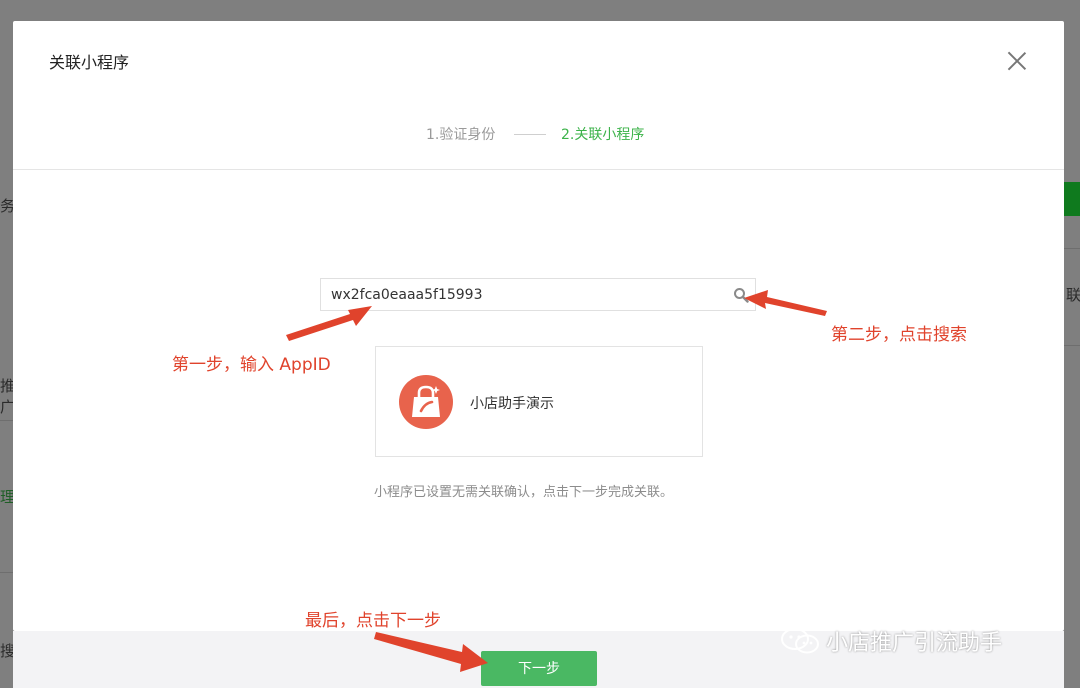 Image resolution: width=1080 pixels, height=688 pixels. I want to click on wechat-icon, so click(800, 641).